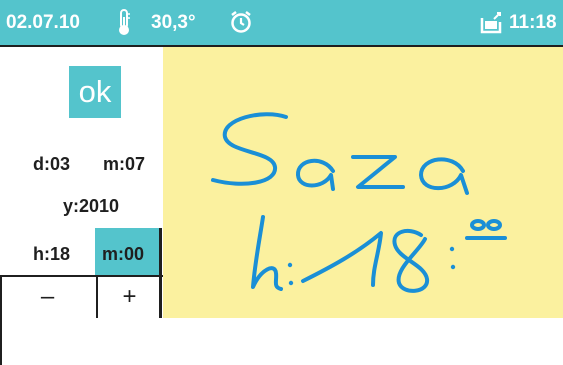 This screenshot has height=365, width=563. Describe the element at coordinates (51, 254) in the screenshot. I see `hour-field: h:18` at that location.